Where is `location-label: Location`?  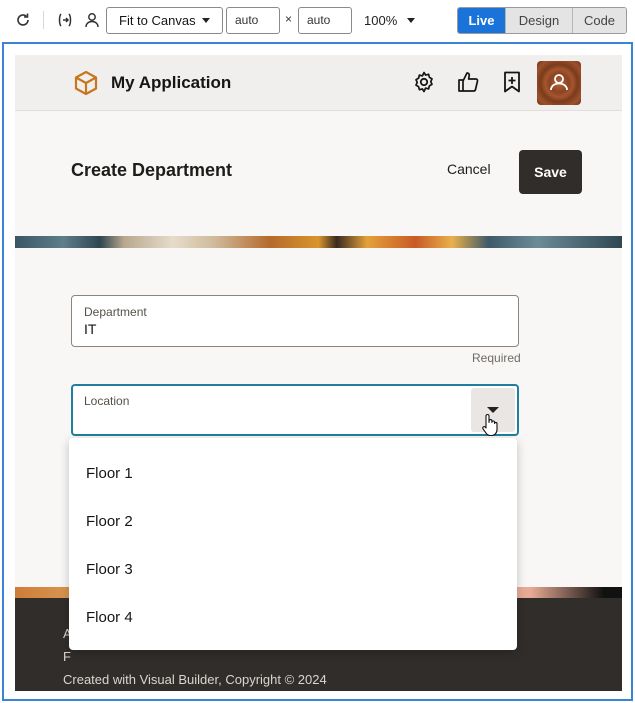
location-label: Location is located at coordinates (107, 401).